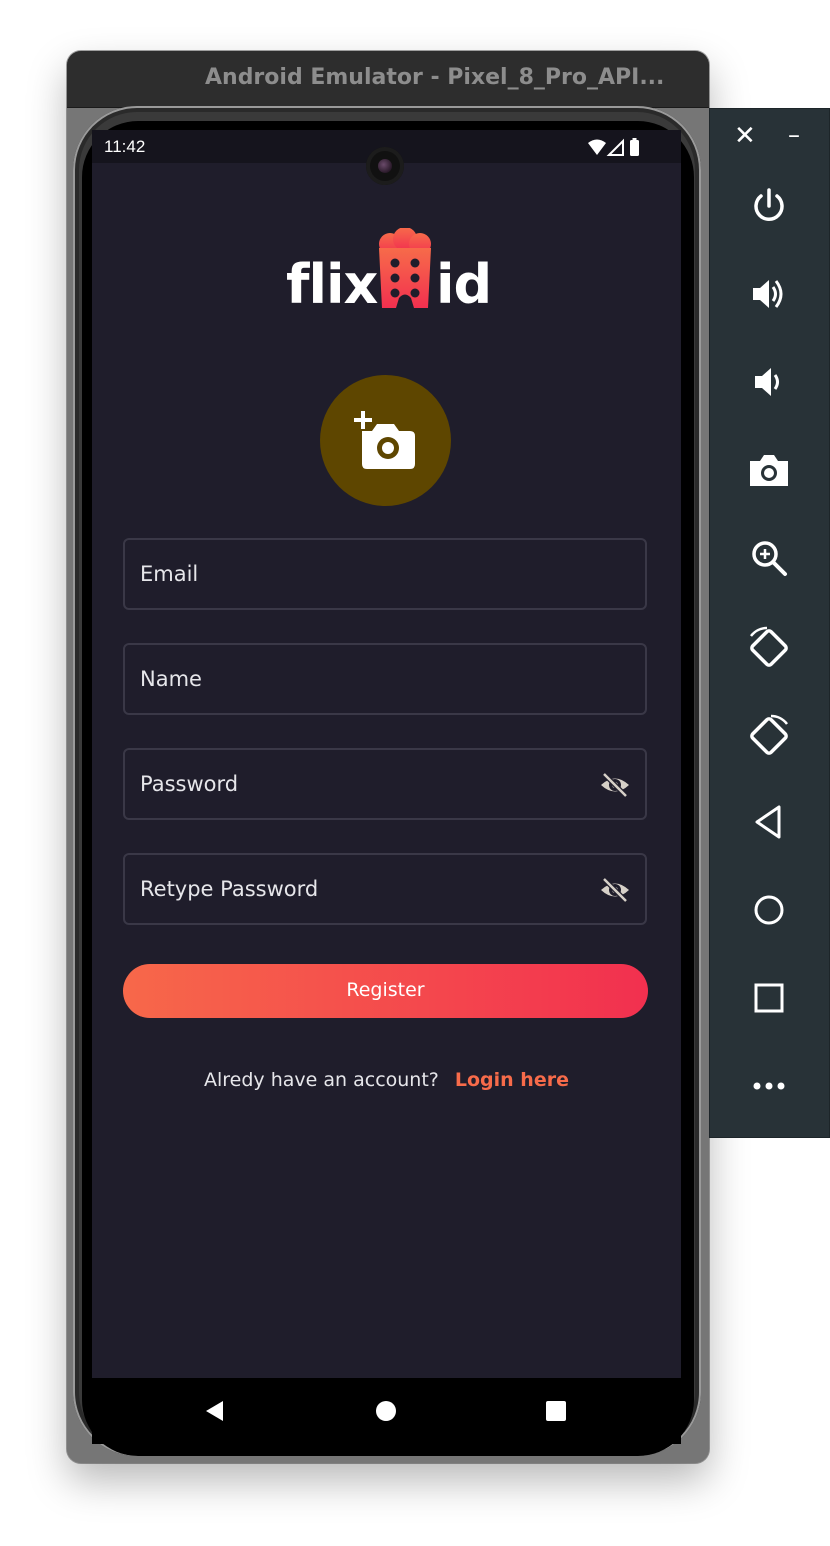 This screenshot has height=1546, width=830. I want to click on logo-text-id: id, so click(464, 284).